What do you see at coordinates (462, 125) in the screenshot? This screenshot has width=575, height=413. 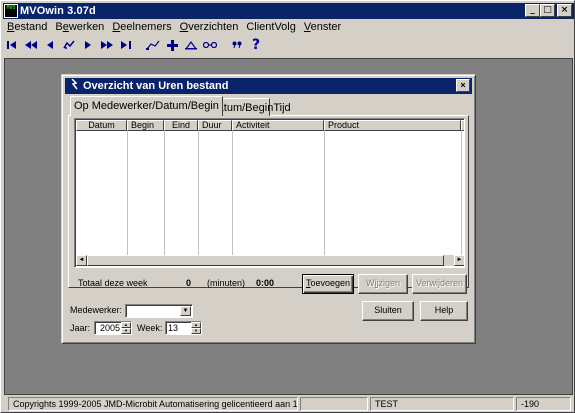 I see `column-filler` at bounding box center [462, 125].